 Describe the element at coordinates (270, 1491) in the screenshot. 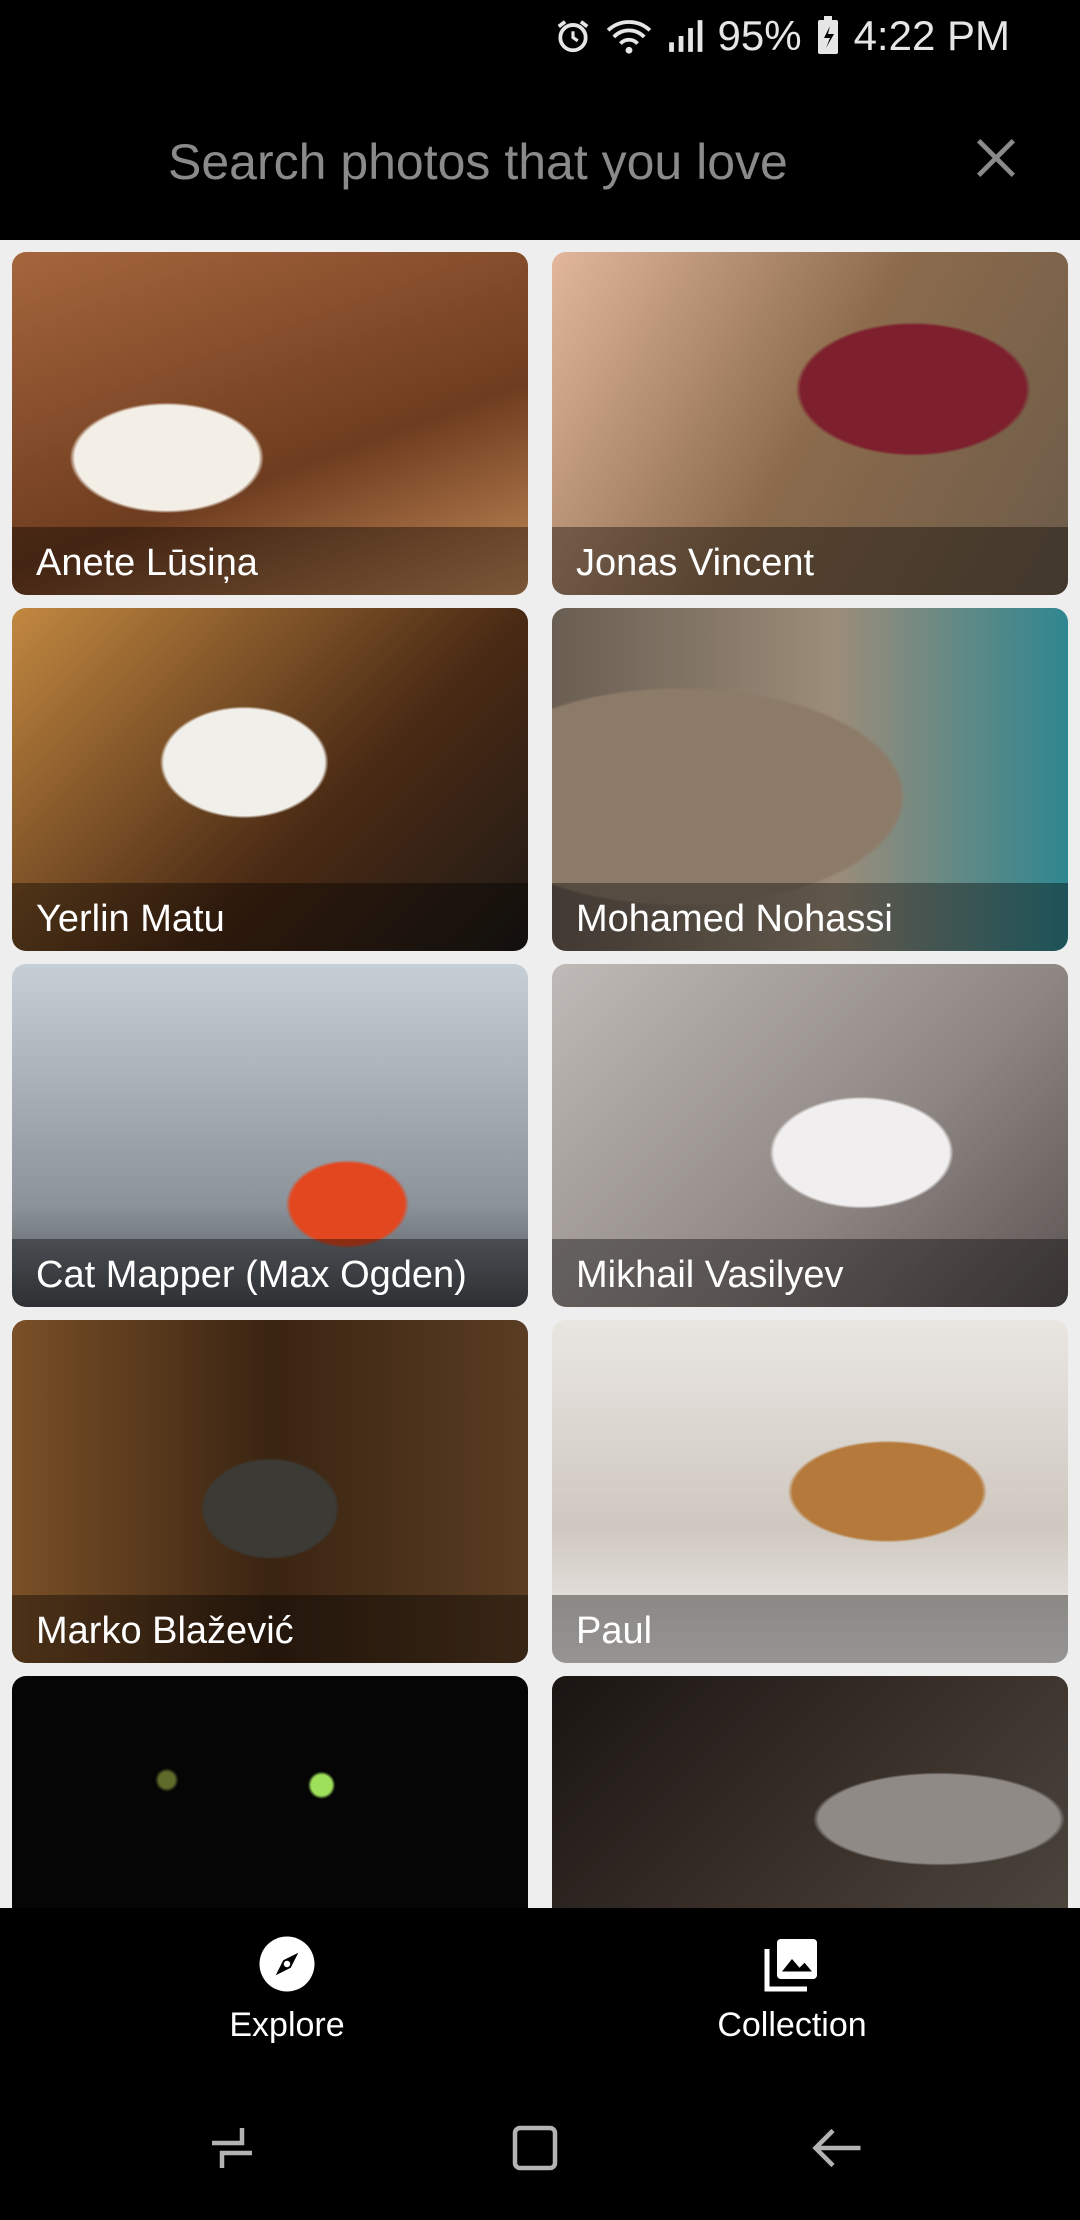

I see `photo-card: Marko Blažević` at that location.